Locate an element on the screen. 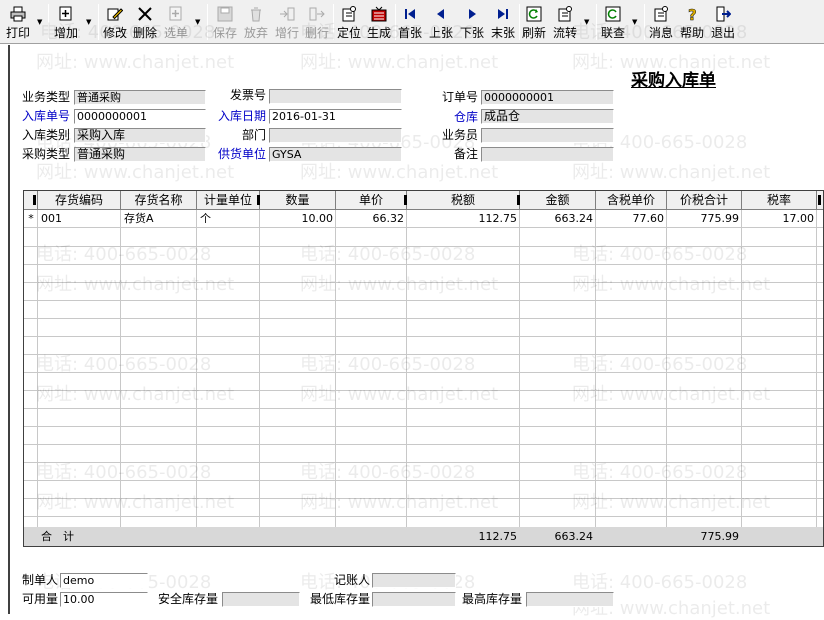 The height and width of the screenshot is (620, 824). supplier-field: GYSA is located at coordinates (335, 154).